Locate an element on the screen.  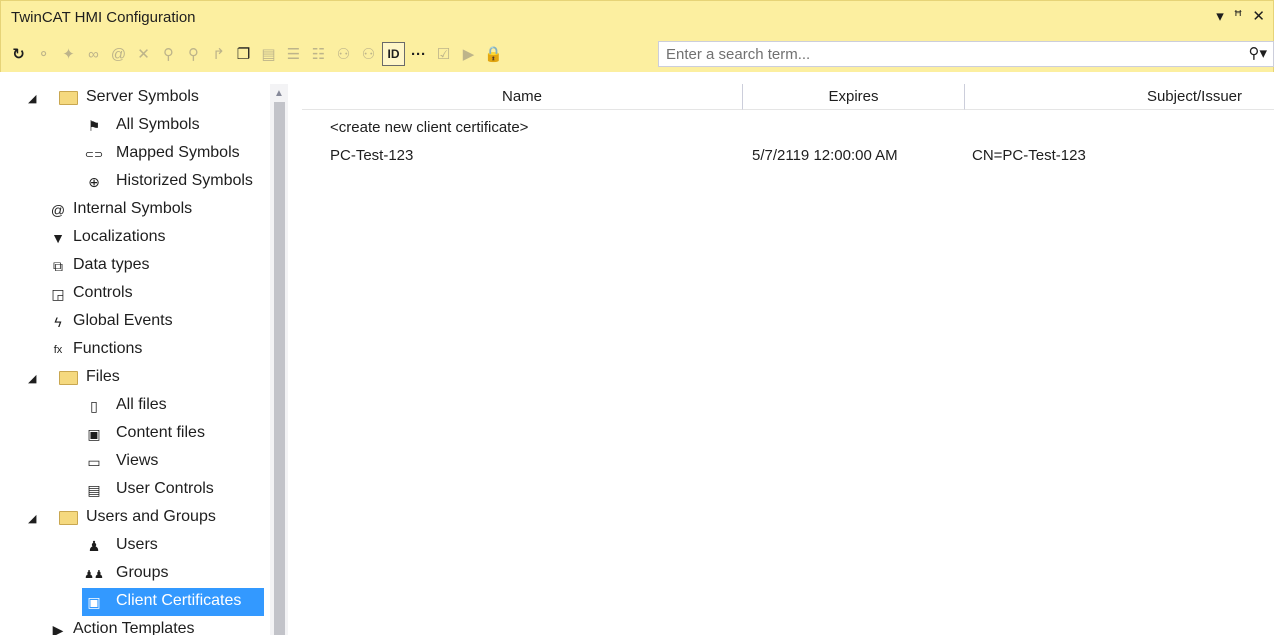
tree-item-action-templates: ▶ Action Templates is located at coordinates (135, 625).